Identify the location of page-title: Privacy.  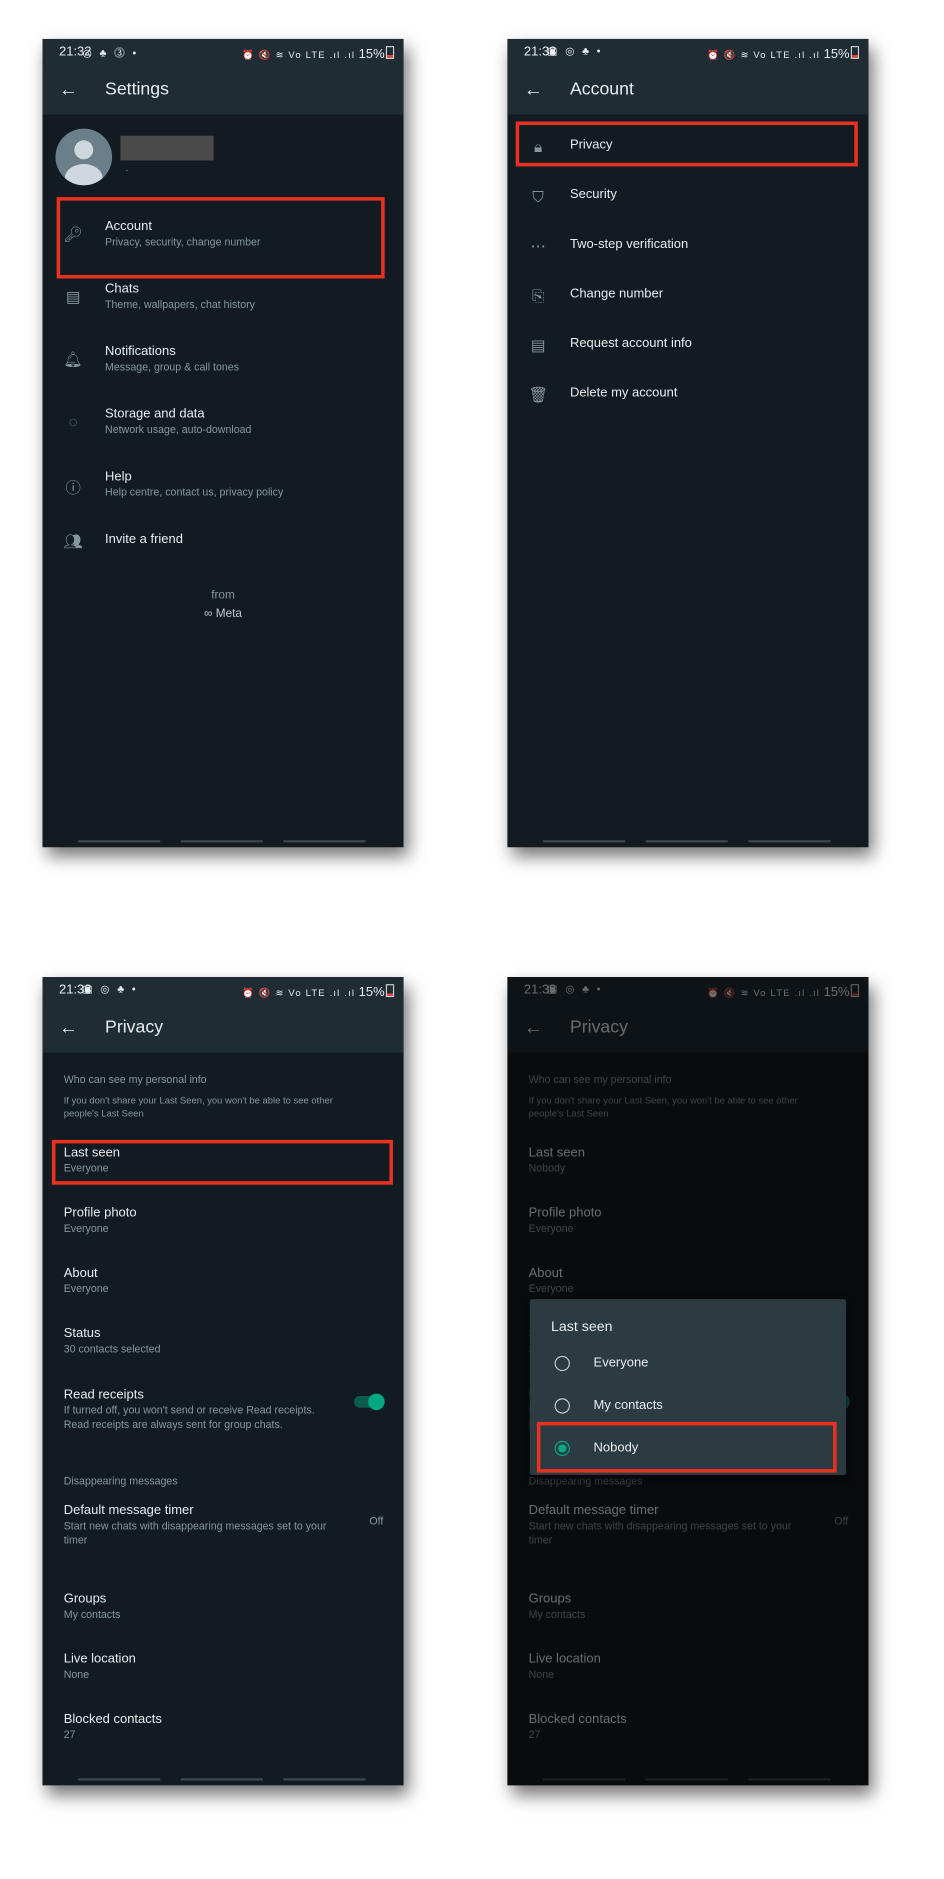
(134, 1027).